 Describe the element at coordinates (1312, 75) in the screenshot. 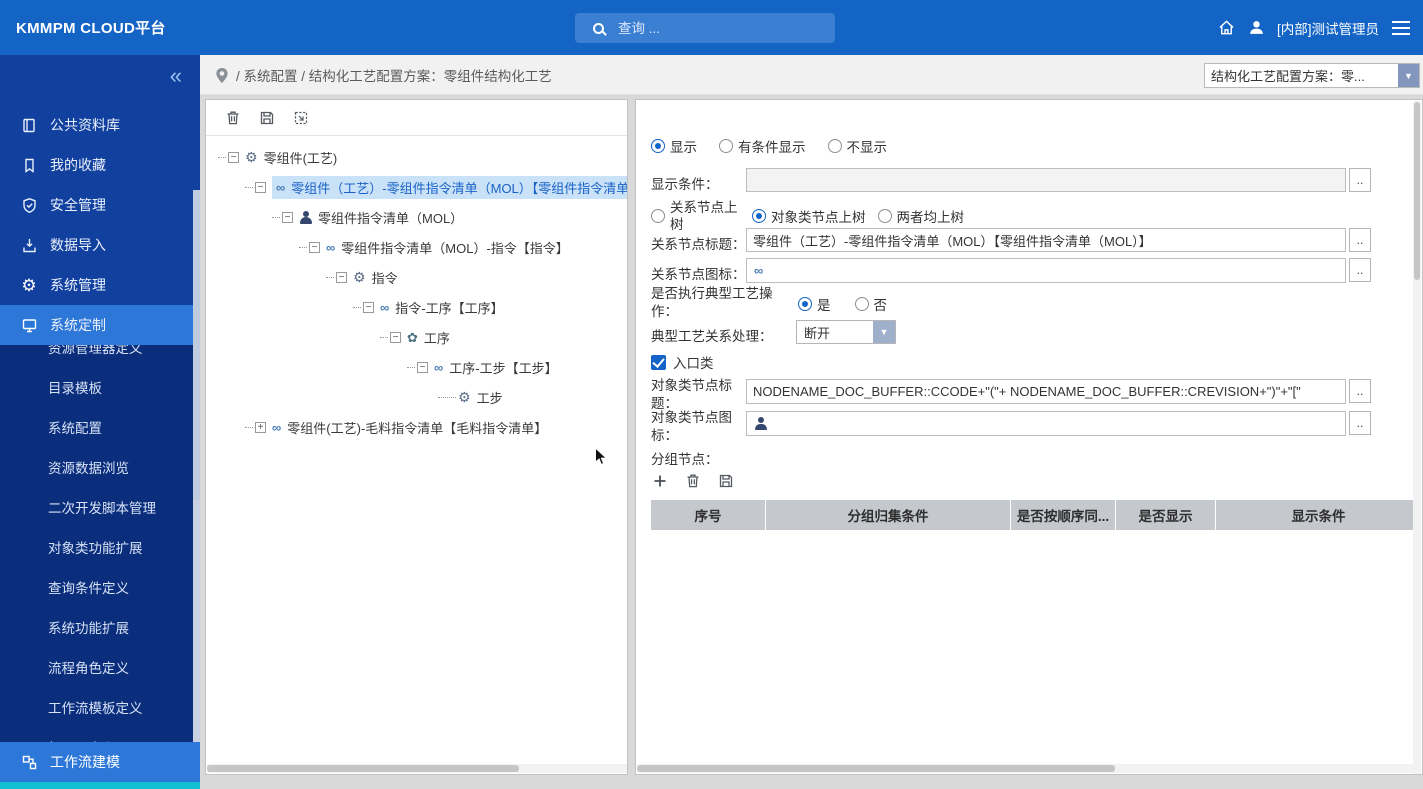

I see `scheme-select: 结构化工艺配置方案：零... ▼` at that location.